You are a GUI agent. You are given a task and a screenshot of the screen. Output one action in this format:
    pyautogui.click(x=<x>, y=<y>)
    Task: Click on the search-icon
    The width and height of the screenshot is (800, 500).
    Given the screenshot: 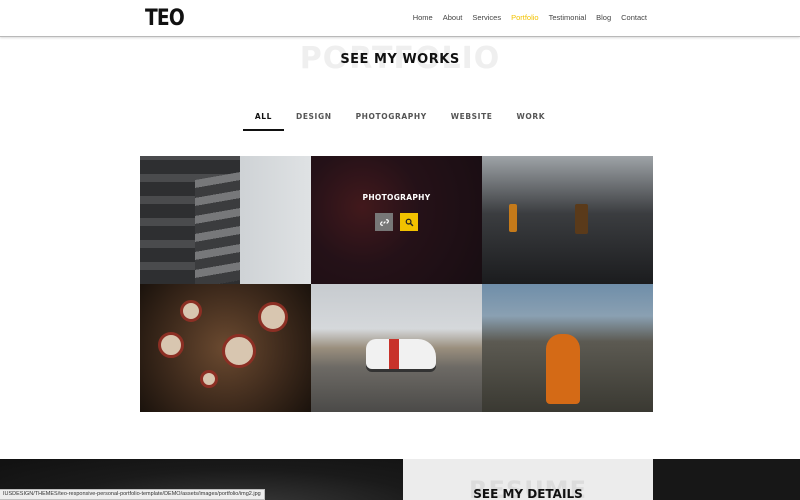 What is the action you would take?
    pyautogui.click(x=409, y=222)
    